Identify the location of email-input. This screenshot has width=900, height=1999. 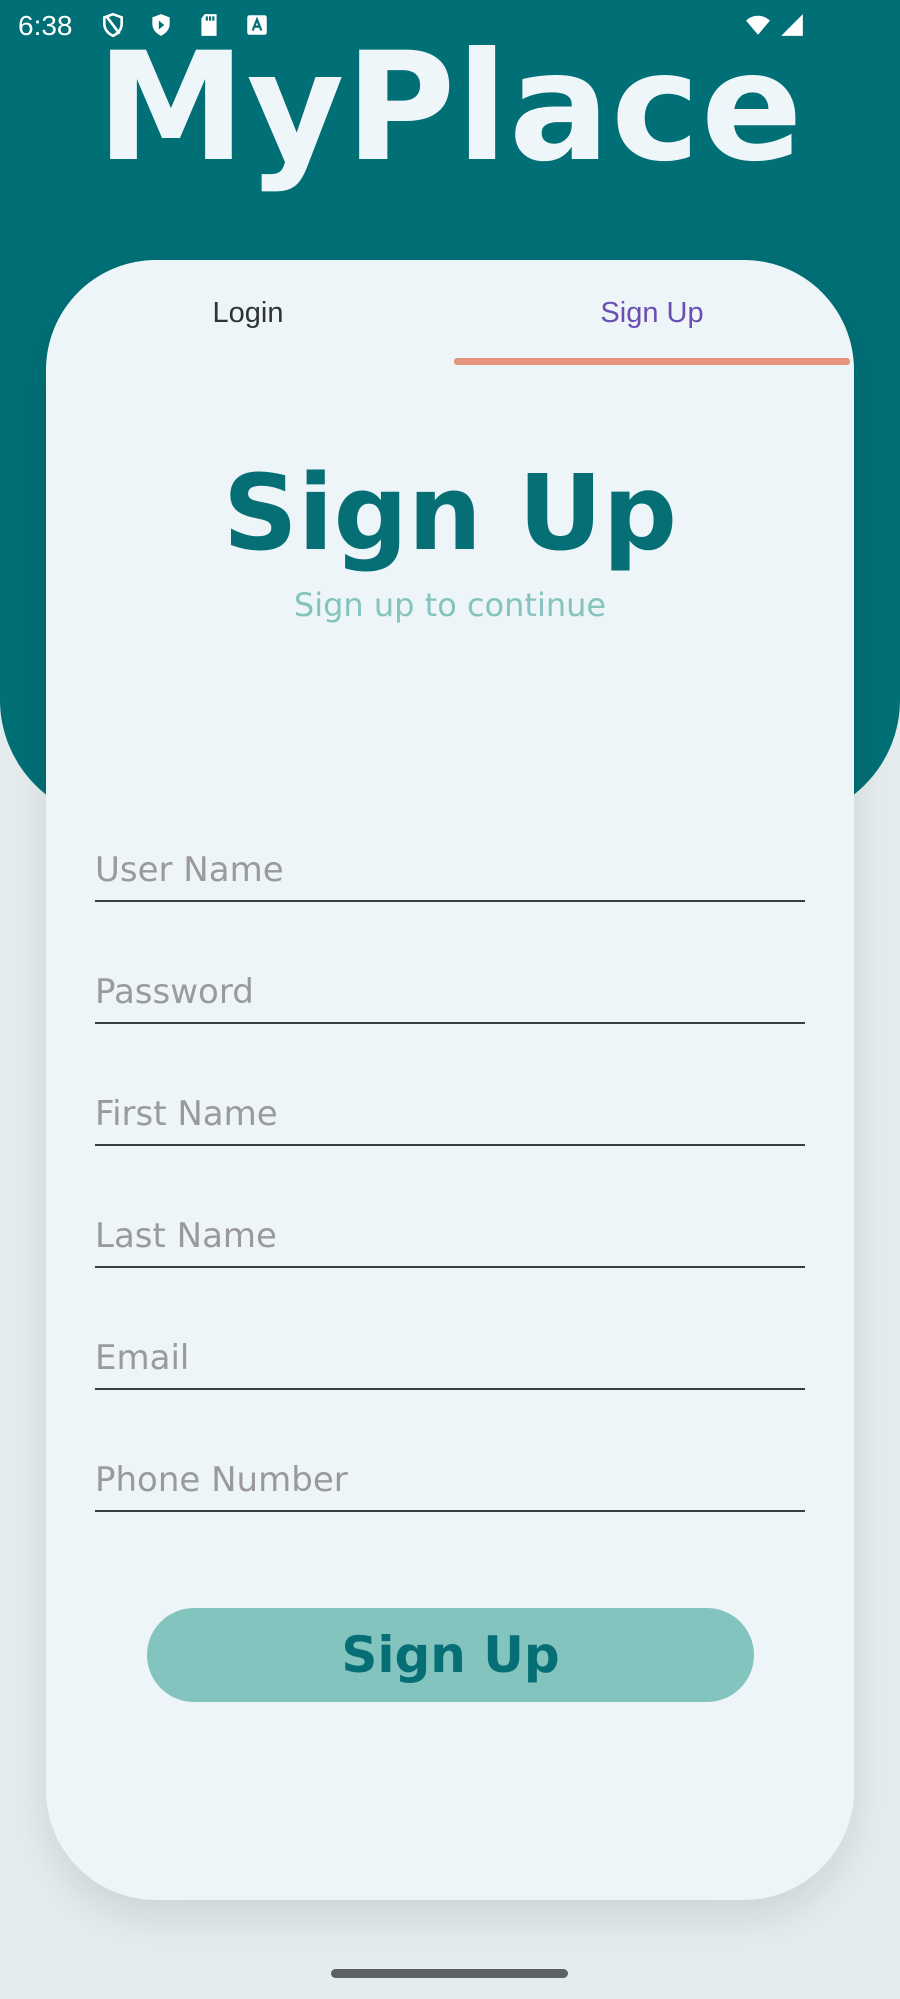
(450, 1358).